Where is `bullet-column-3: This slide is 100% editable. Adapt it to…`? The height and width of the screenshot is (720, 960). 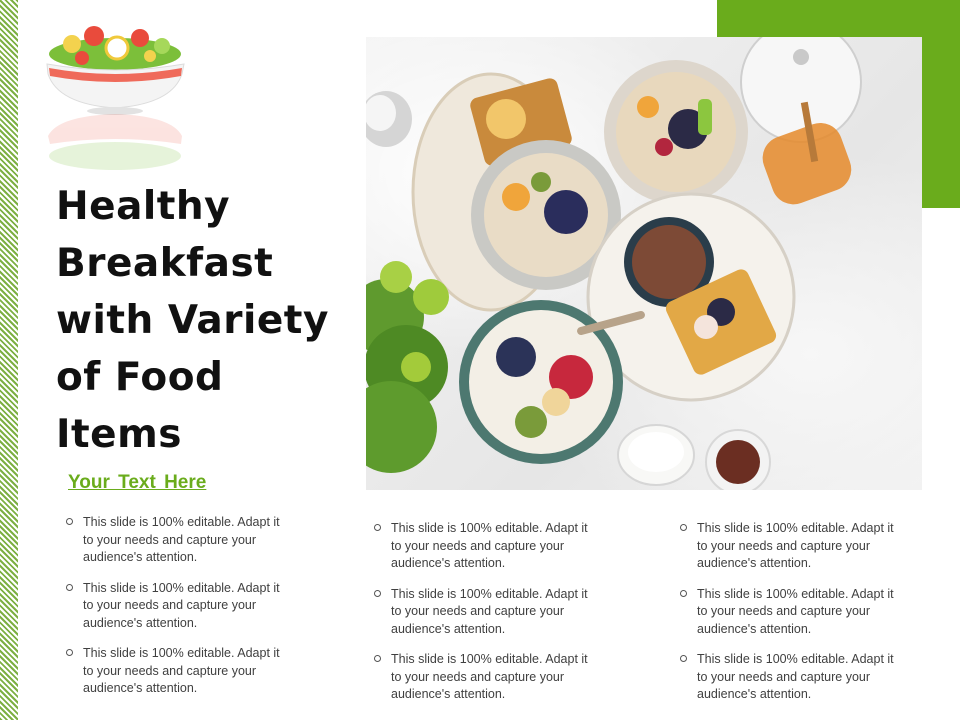
bullet-column-3: This slide is 100% editable. Adapt it to… is located at coordinates (787, 618).